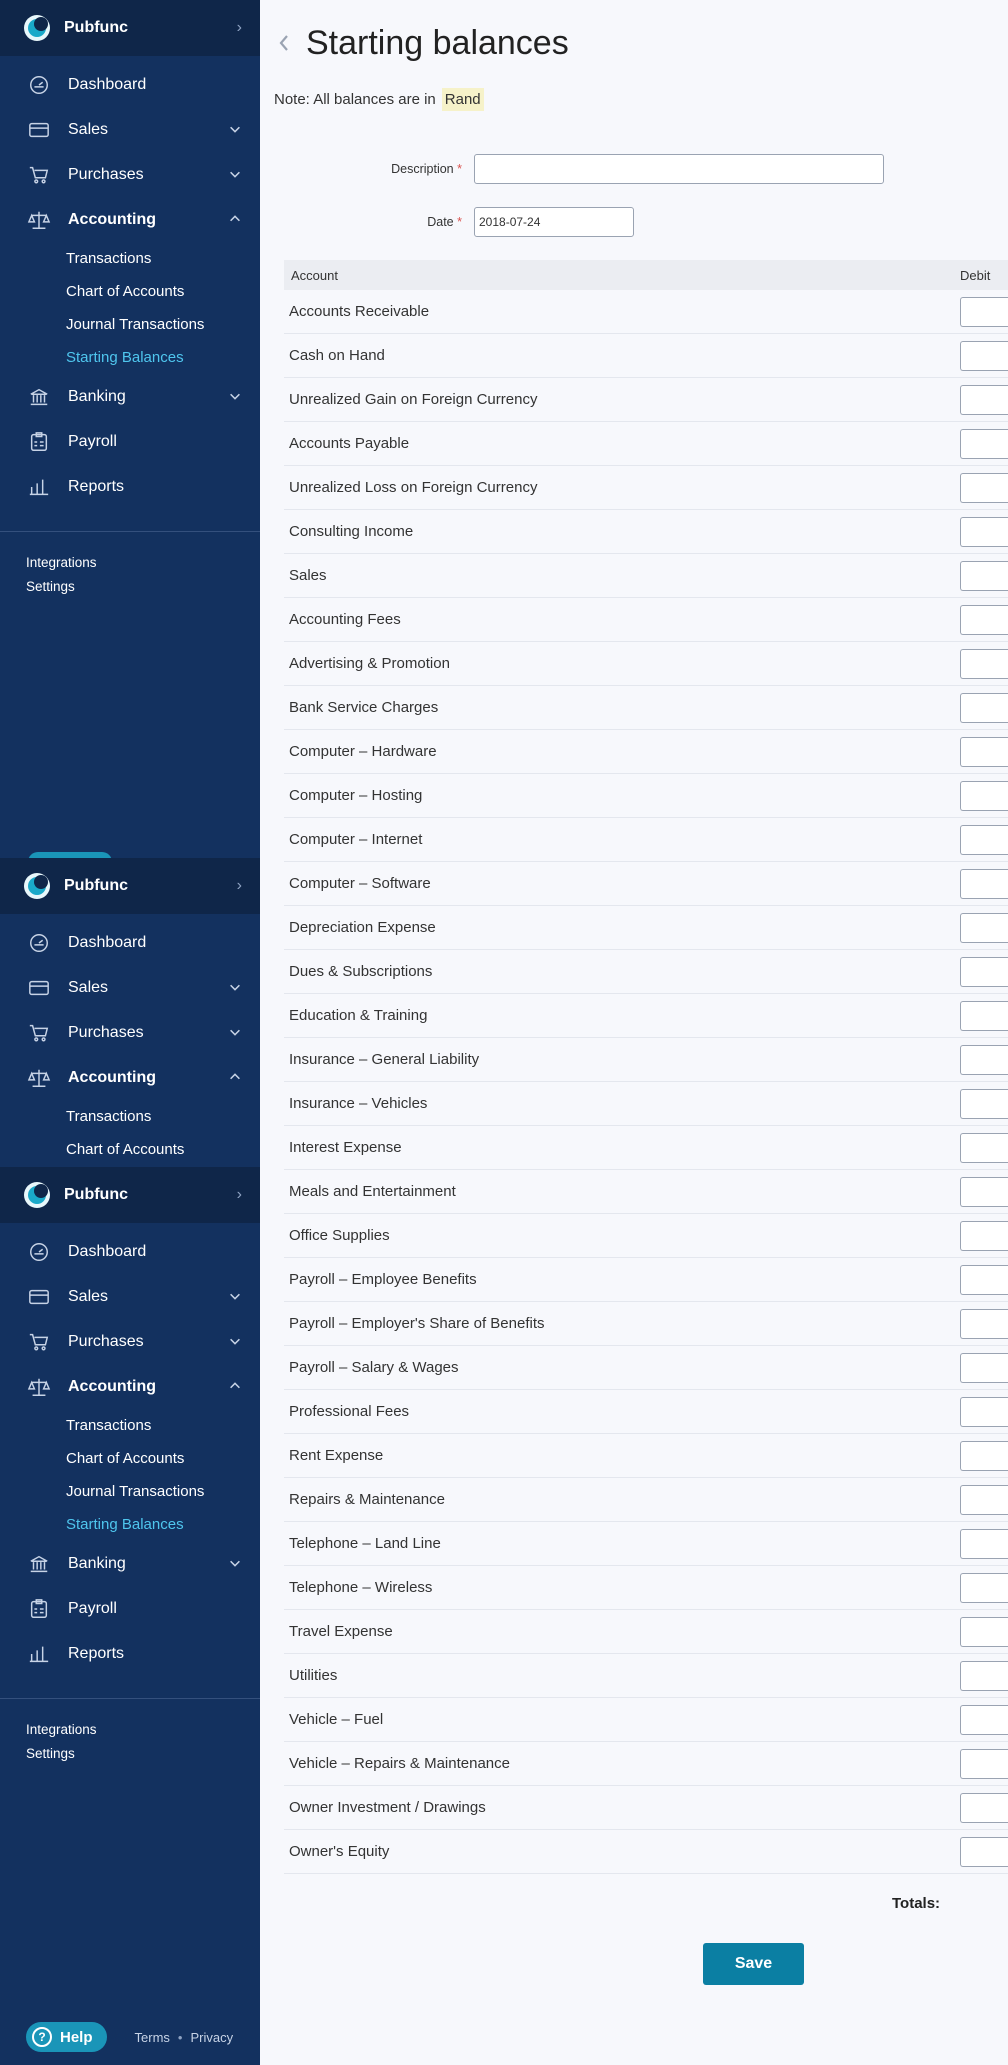 This screenshot has height=2065, width=1008. I want to click on description-input, so click(679, 169).